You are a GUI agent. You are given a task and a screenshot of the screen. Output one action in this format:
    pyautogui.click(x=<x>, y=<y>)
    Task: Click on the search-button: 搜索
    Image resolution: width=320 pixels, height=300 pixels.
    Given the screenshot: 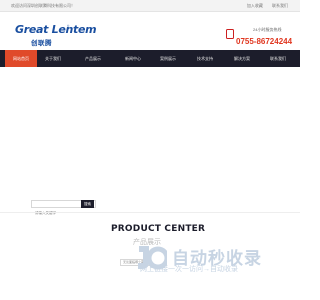 What is the action you would take?
    pyautogui.click(x=87, y=204)
    